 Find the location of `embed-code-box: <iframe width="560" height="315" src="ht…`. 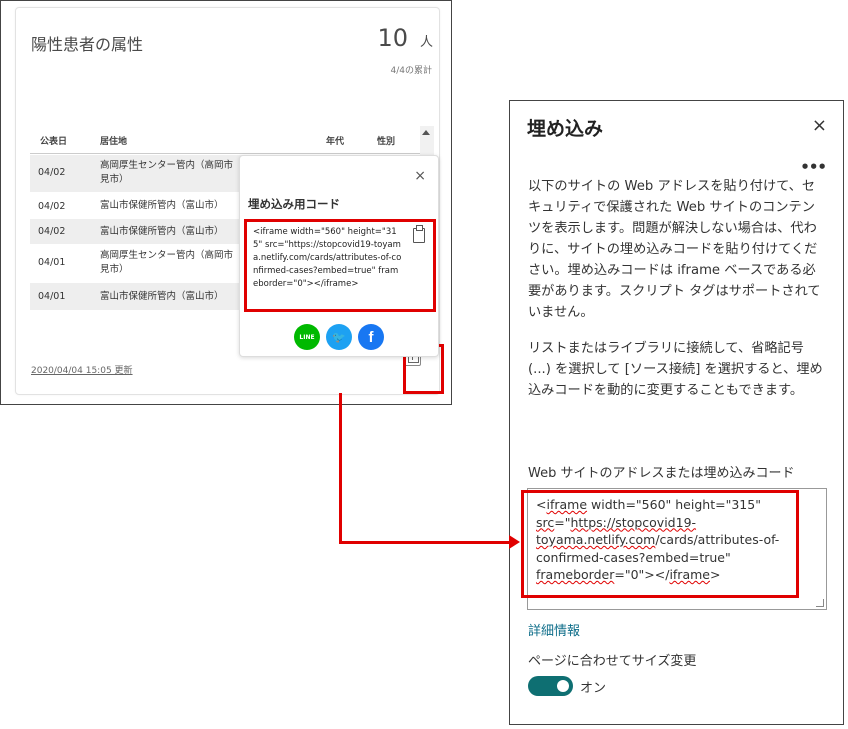

embed-code-box: <iframe width="560" height="315" src="ht… is located at coordinates (340, 265).